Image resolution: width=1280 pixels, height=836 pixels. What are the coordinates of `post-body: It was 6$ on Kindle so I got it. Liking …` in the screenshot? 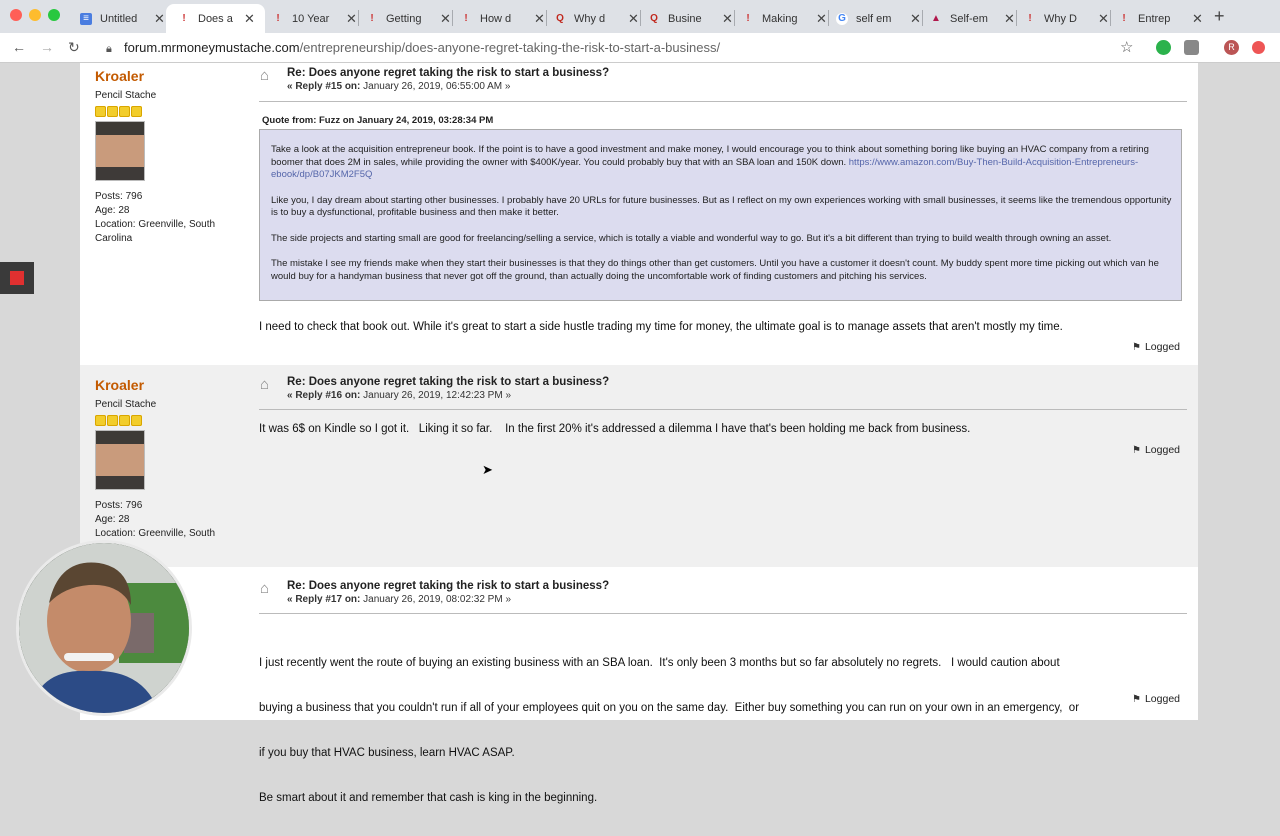 It's located at (615, 429).